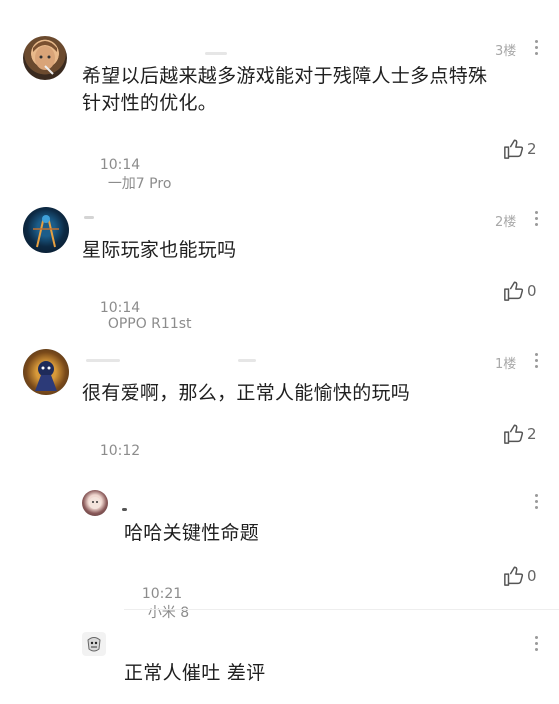 Image resolution: width=559 pixels, height=704 pixels. I want to click on comment-text: 很有爱啊，那么，正常人能愉快的玩吗, so click(246, 393).